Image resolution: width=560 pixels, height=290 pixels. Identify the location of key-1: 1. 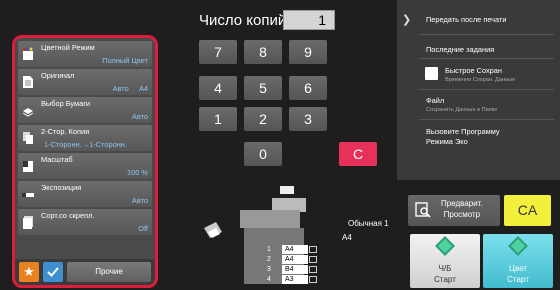
(218, 119).